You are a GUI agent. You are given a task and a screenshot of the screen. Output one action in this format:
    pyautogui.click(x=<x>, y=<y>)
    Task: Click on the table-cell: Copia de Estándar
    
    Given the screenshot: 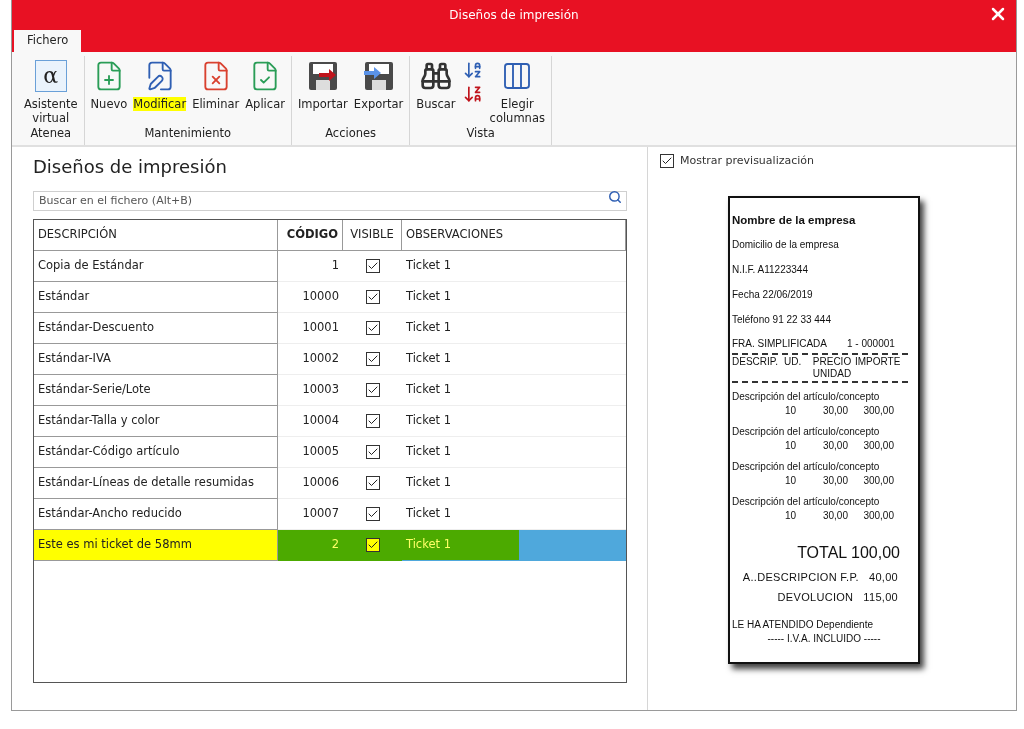 What is the action you would take?
    pyautogui.click(x=156, y=266)
    